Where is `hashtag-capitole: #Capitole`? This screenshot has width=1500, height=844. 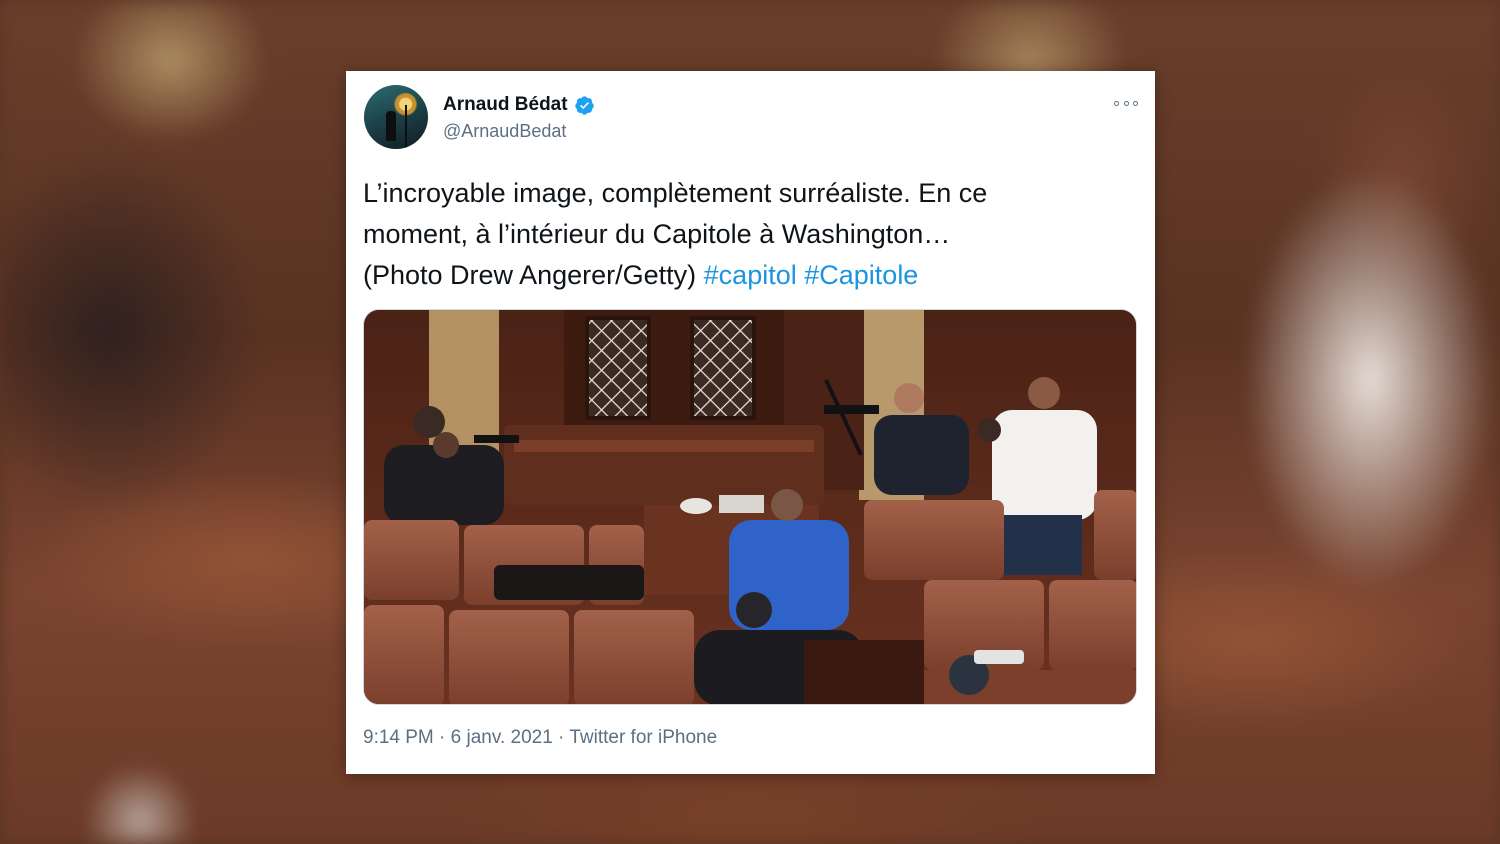
hashtag-capitole: #Capitole is located at coordinates (861, 275).